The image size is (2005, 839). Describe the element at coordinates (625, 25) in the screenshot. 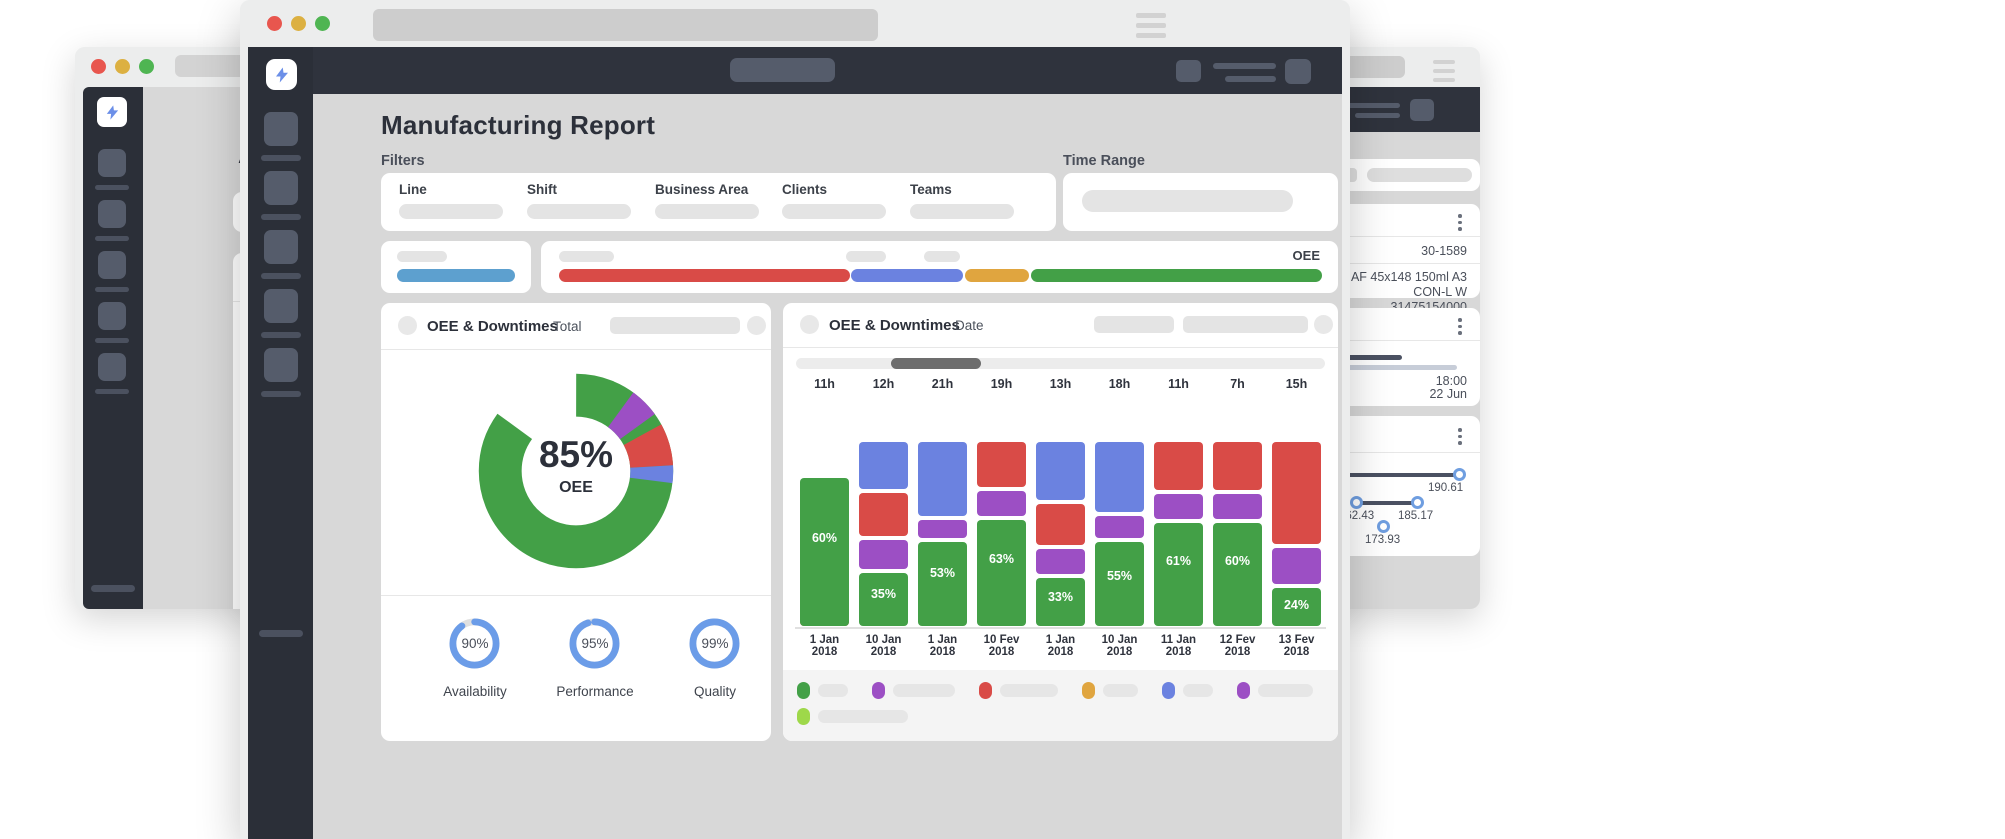

I see `main-window-url-bar` at that location.